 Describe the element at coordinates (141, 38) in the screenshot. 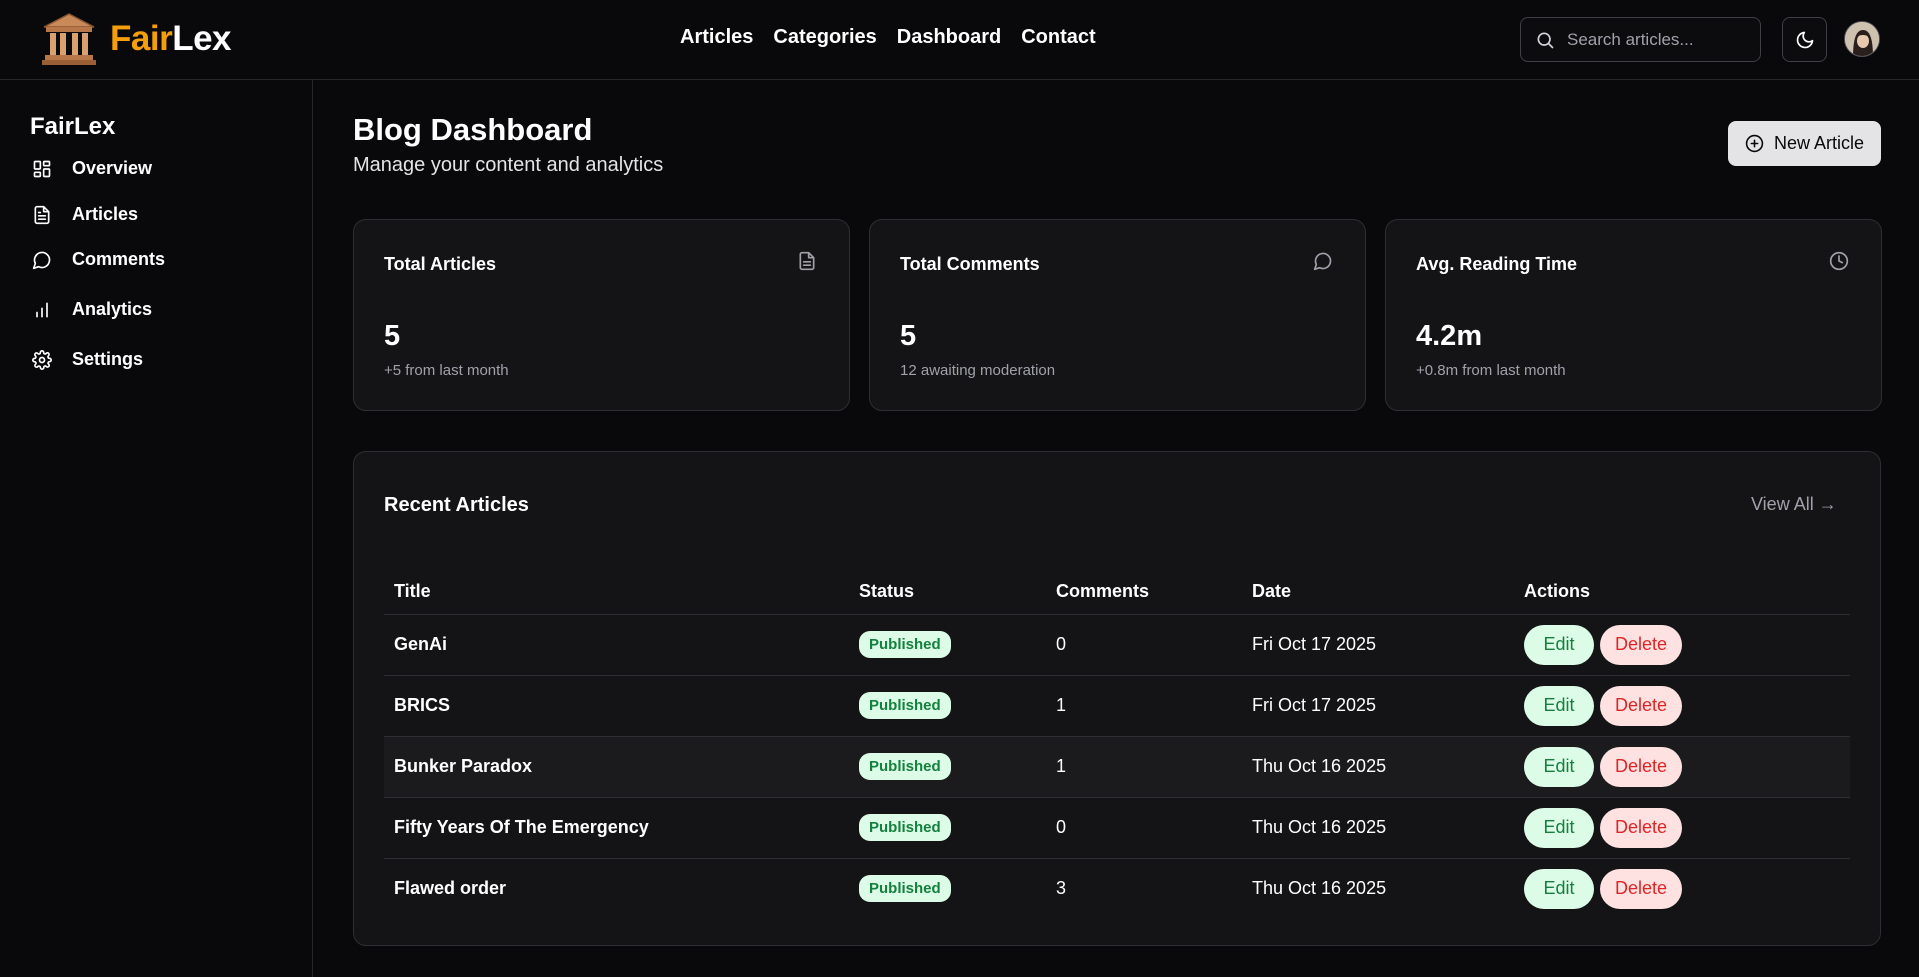

I see `brand-name-fair: Fair` at that location.